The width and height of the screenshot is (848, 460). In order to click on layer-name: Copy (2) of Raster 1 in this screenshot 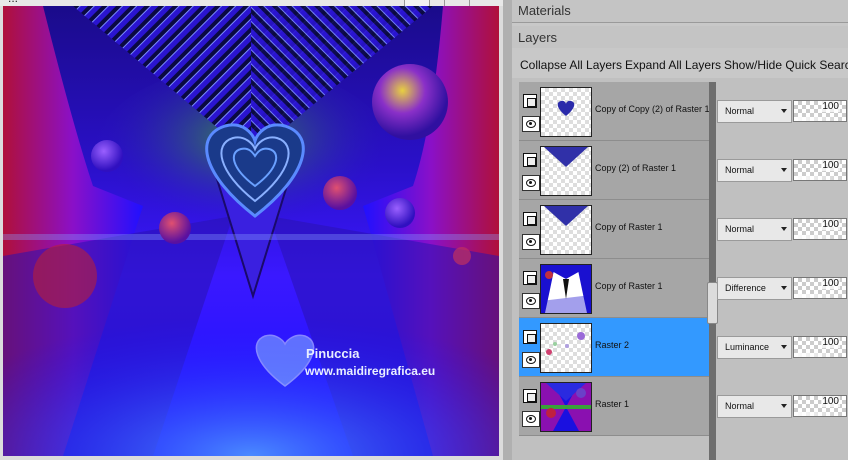, I will do `click(636, 168)`.